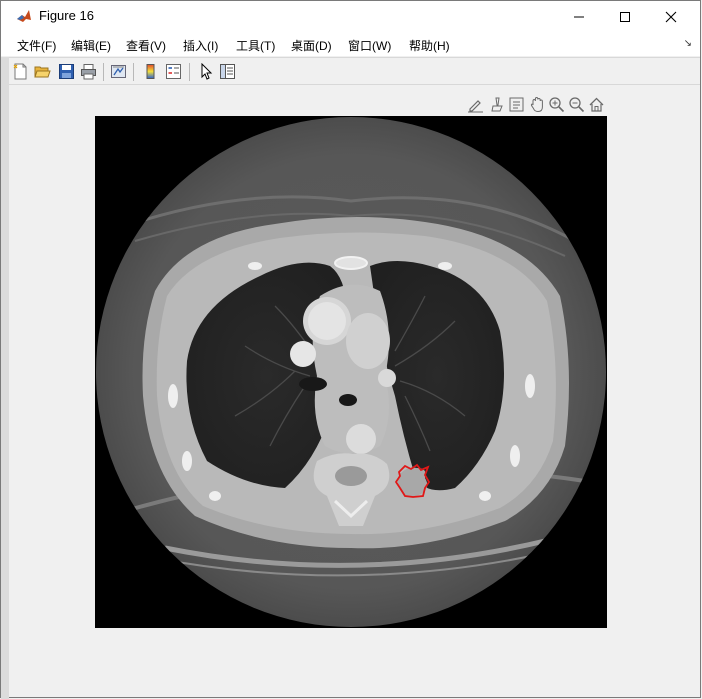  What do you see at coordinates (91, 45) in the screenshot?
I see `menu-edit: 编辑(E)` at bounding box center [91, 45].